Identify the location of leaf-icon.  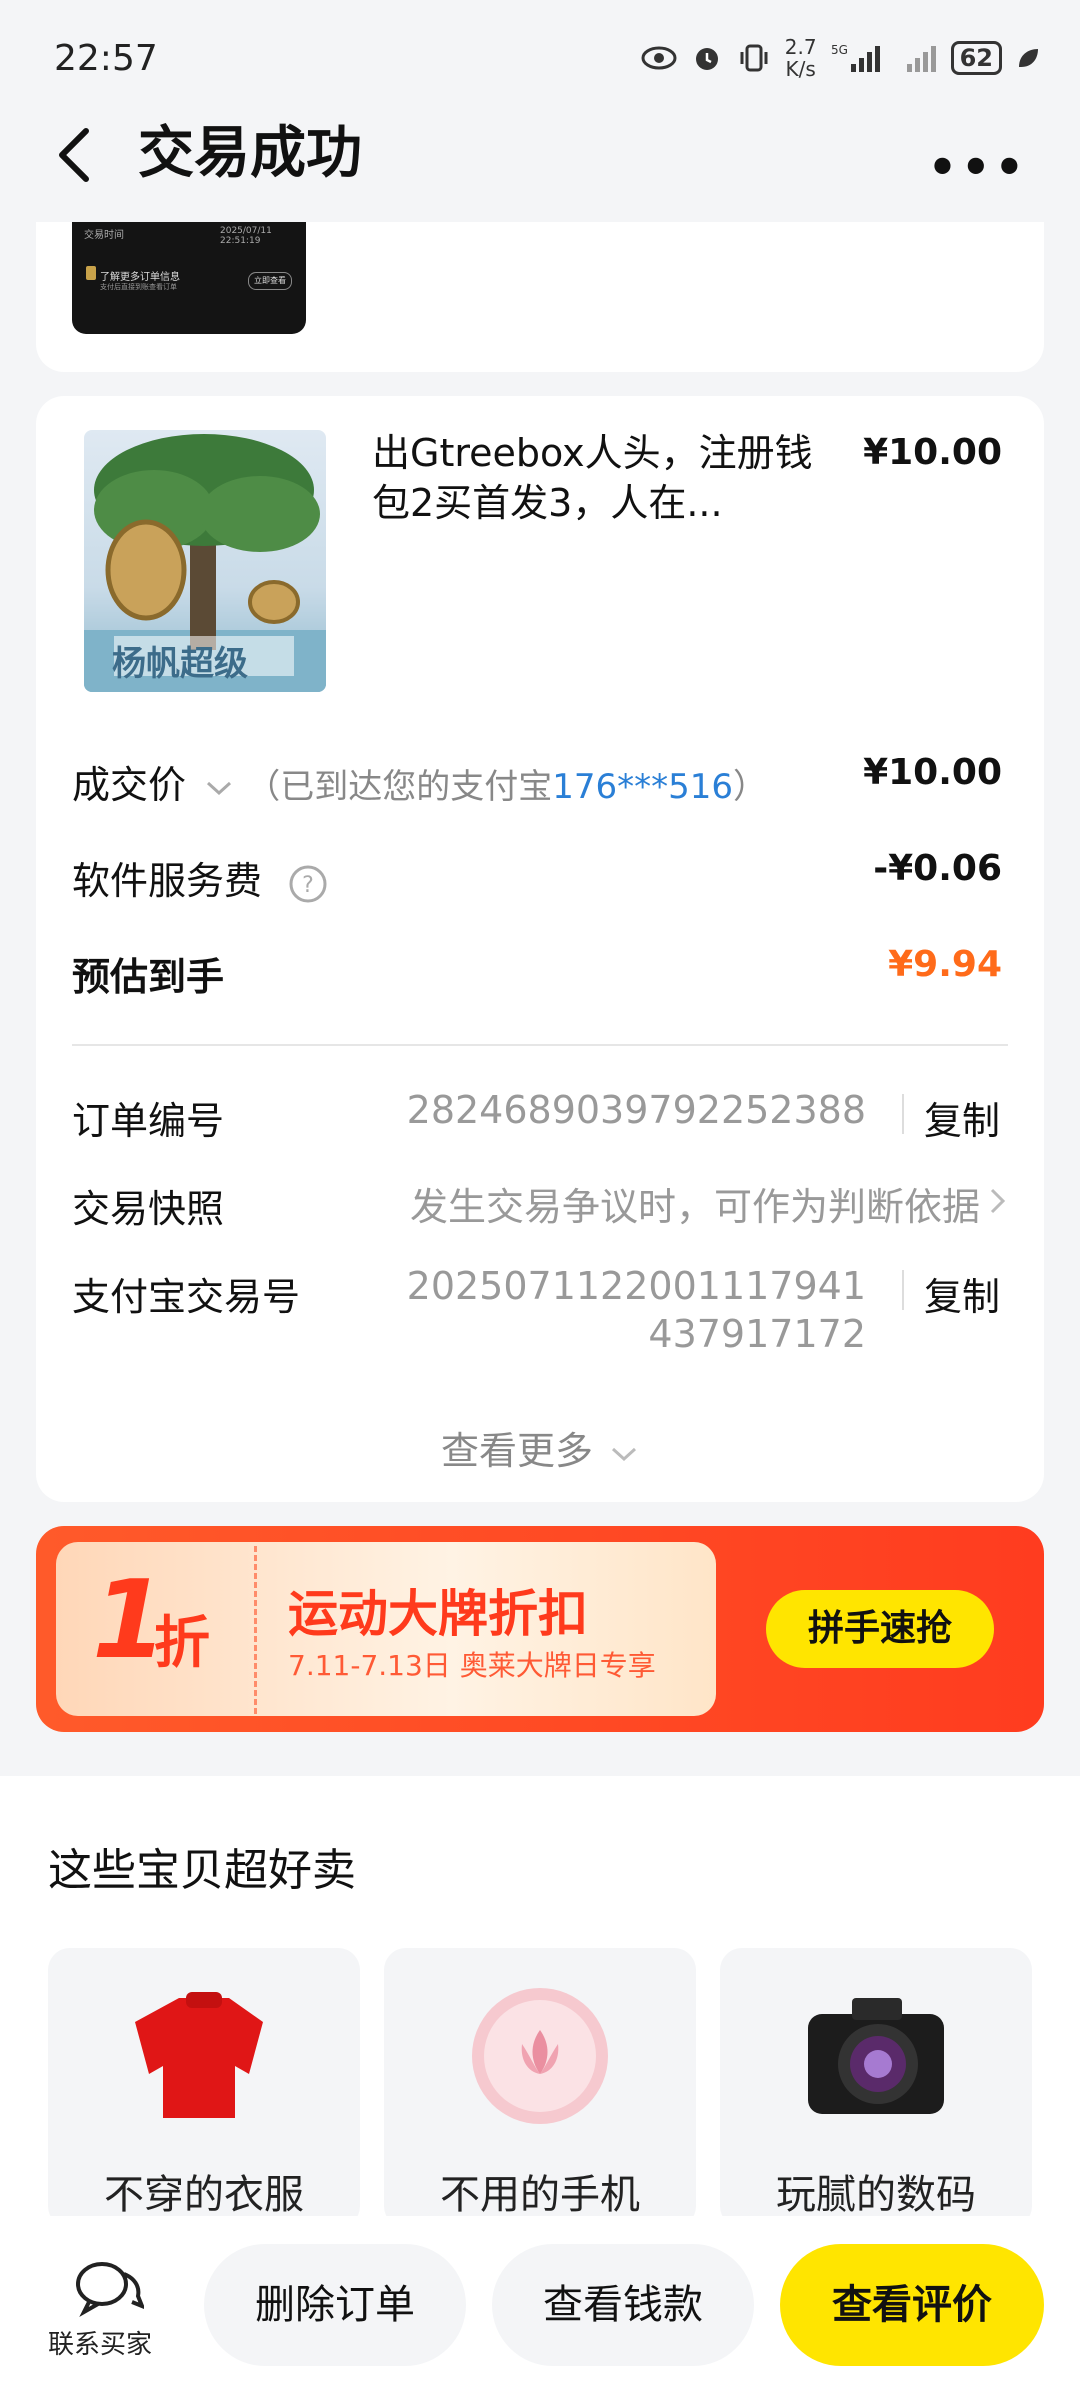
(1028, 58).